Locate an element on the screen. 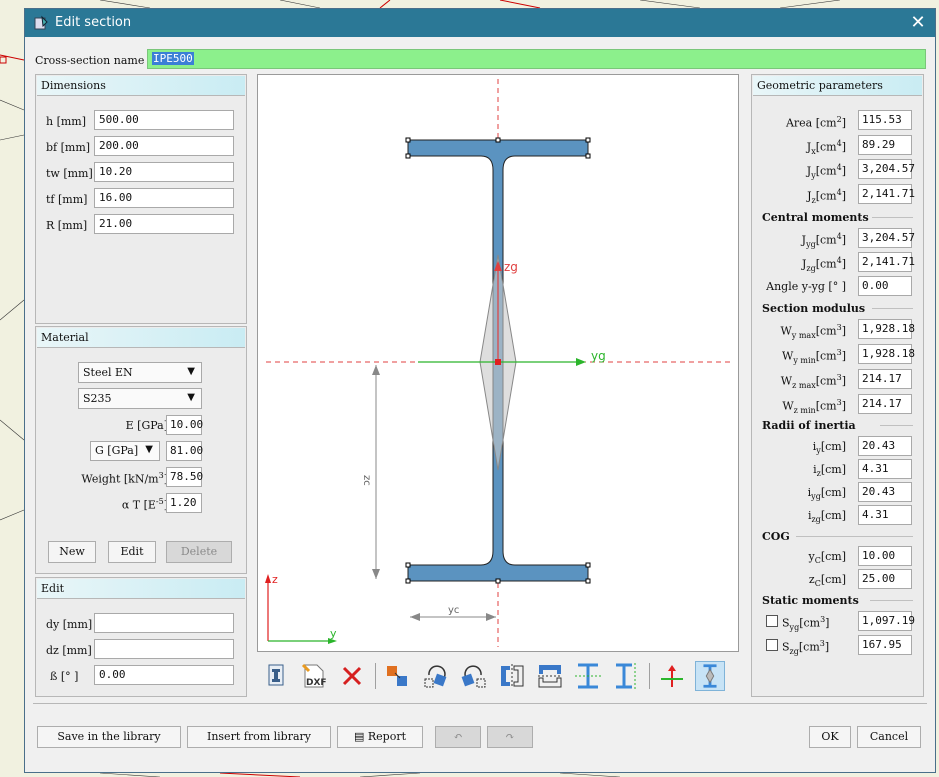  izg-value: 4.31 is located at coordinates (885, 515).